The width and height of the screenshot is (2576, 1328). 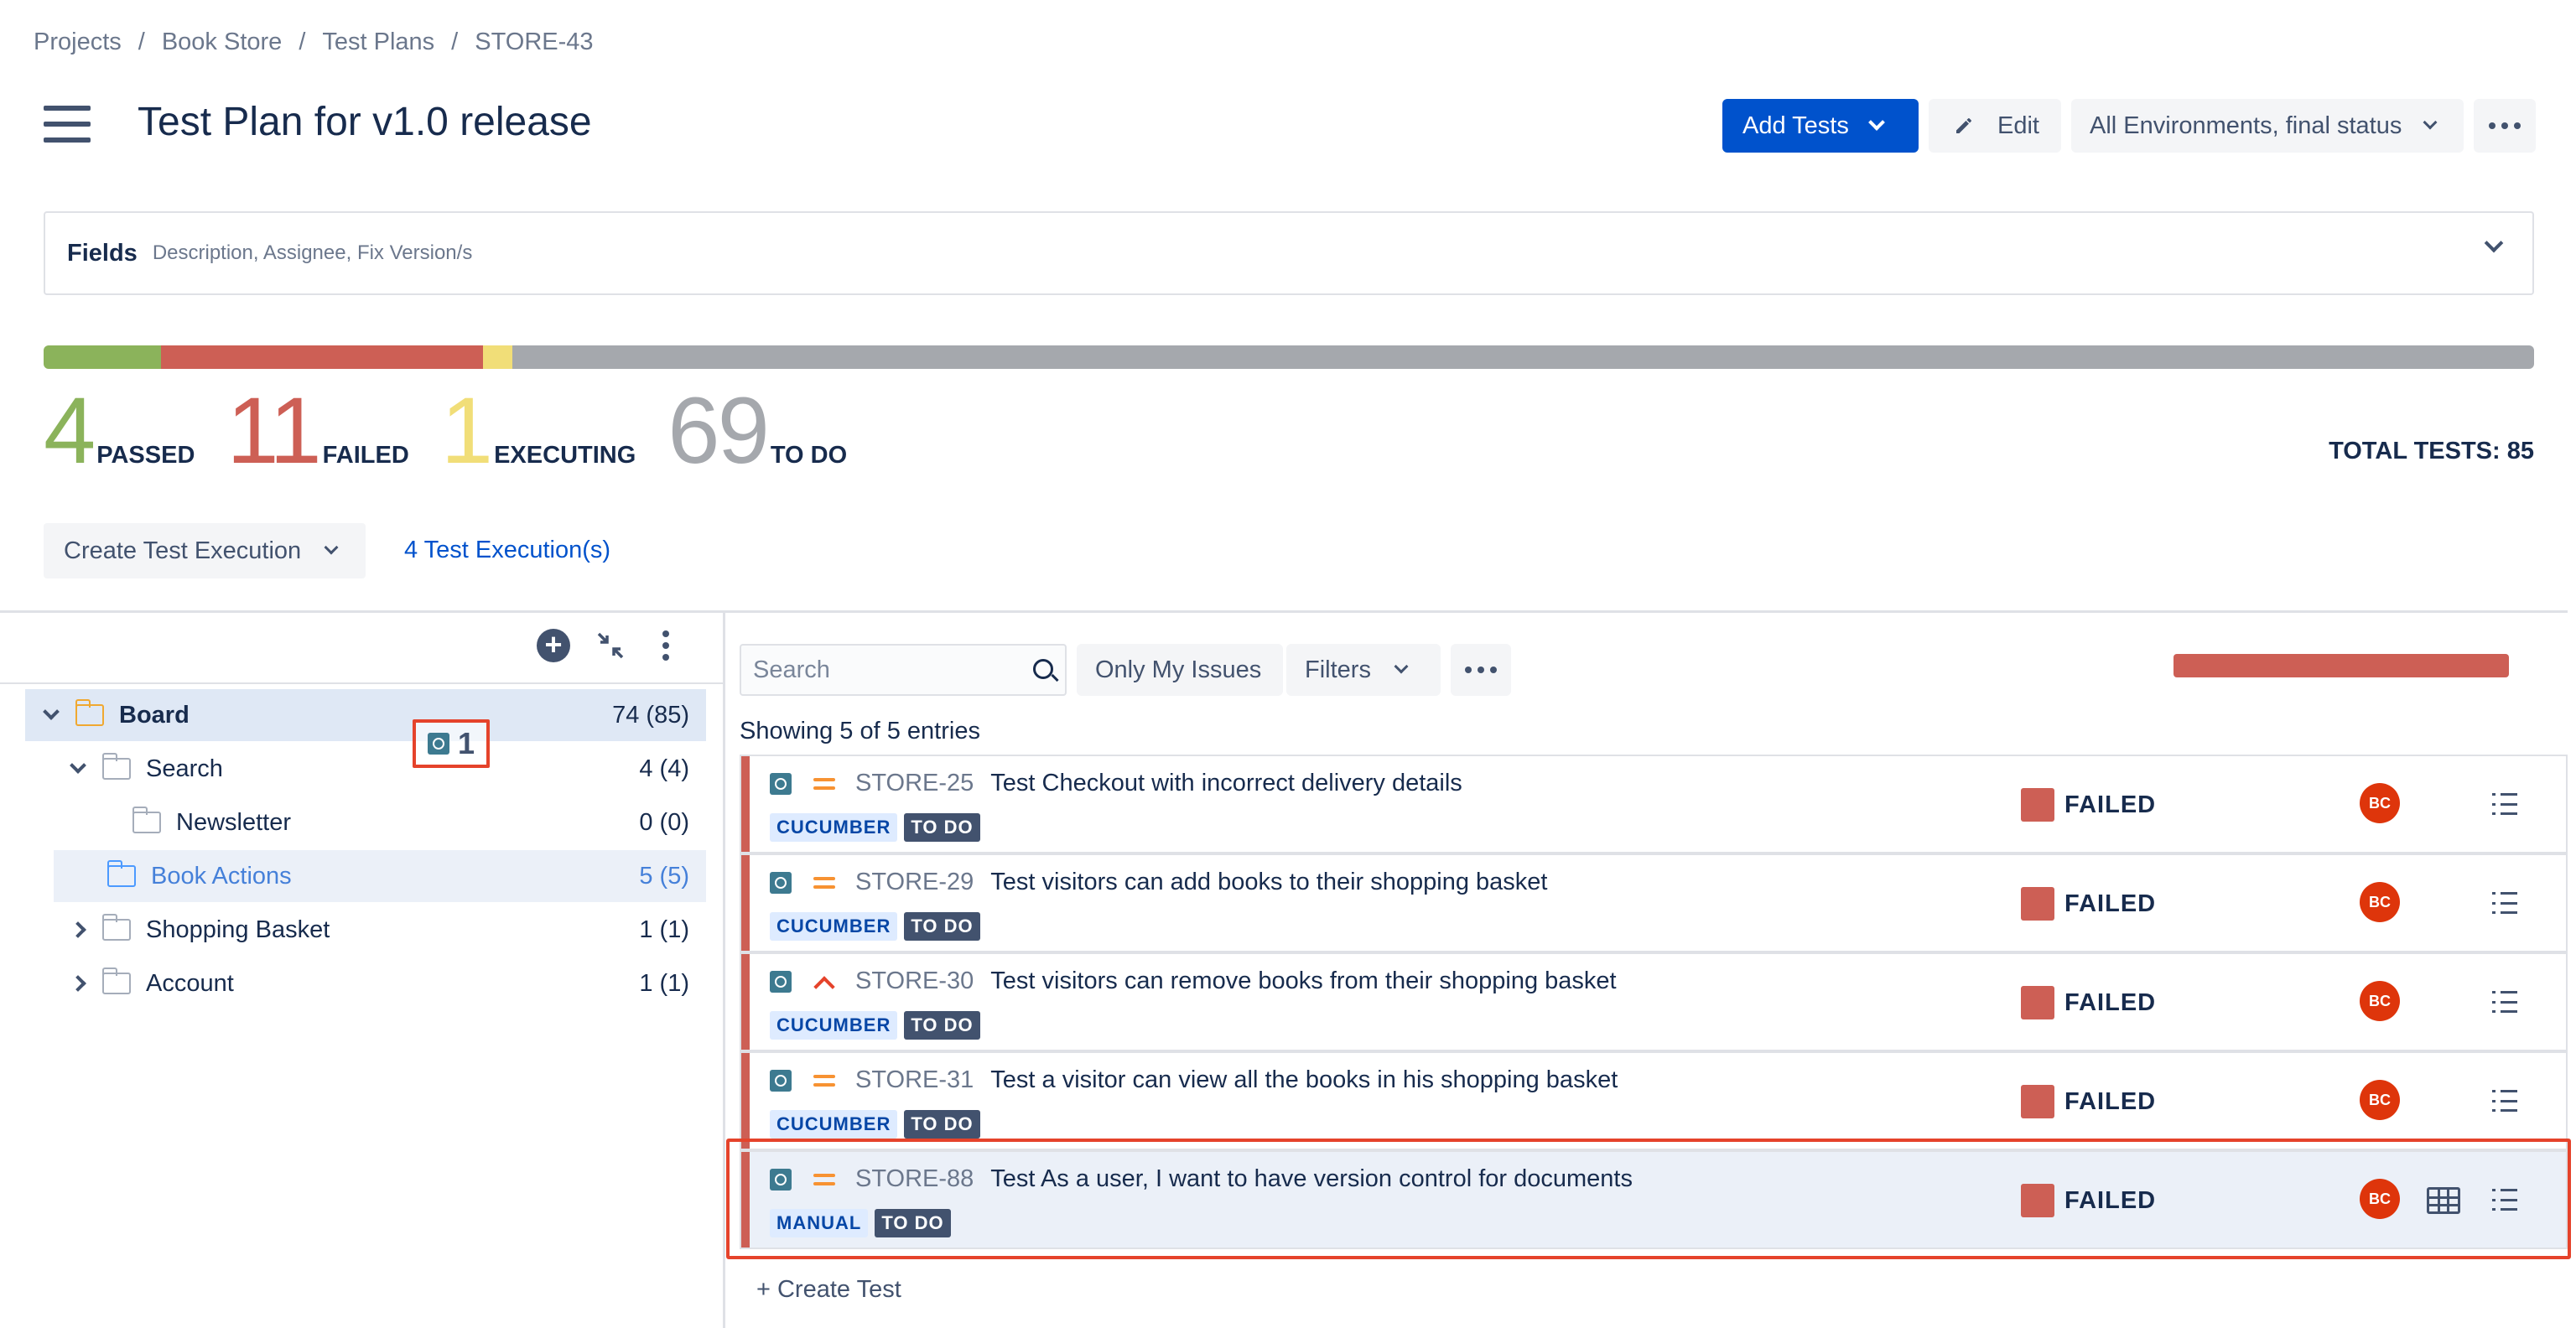 I want to click on tree-more-icon, so click(x=666, y=645).